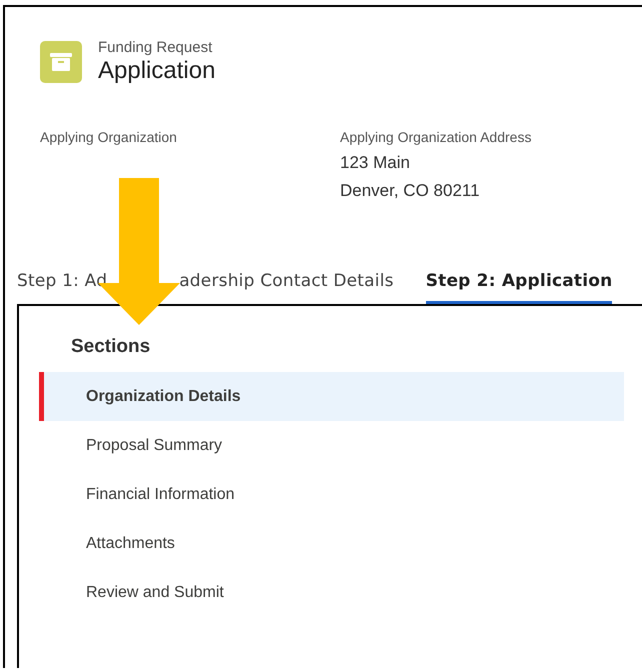 The image size is (642, 670). Describe the element at coordinates (519, 285) in the screenshot. I see `tab: Step 2: Application` at that location.